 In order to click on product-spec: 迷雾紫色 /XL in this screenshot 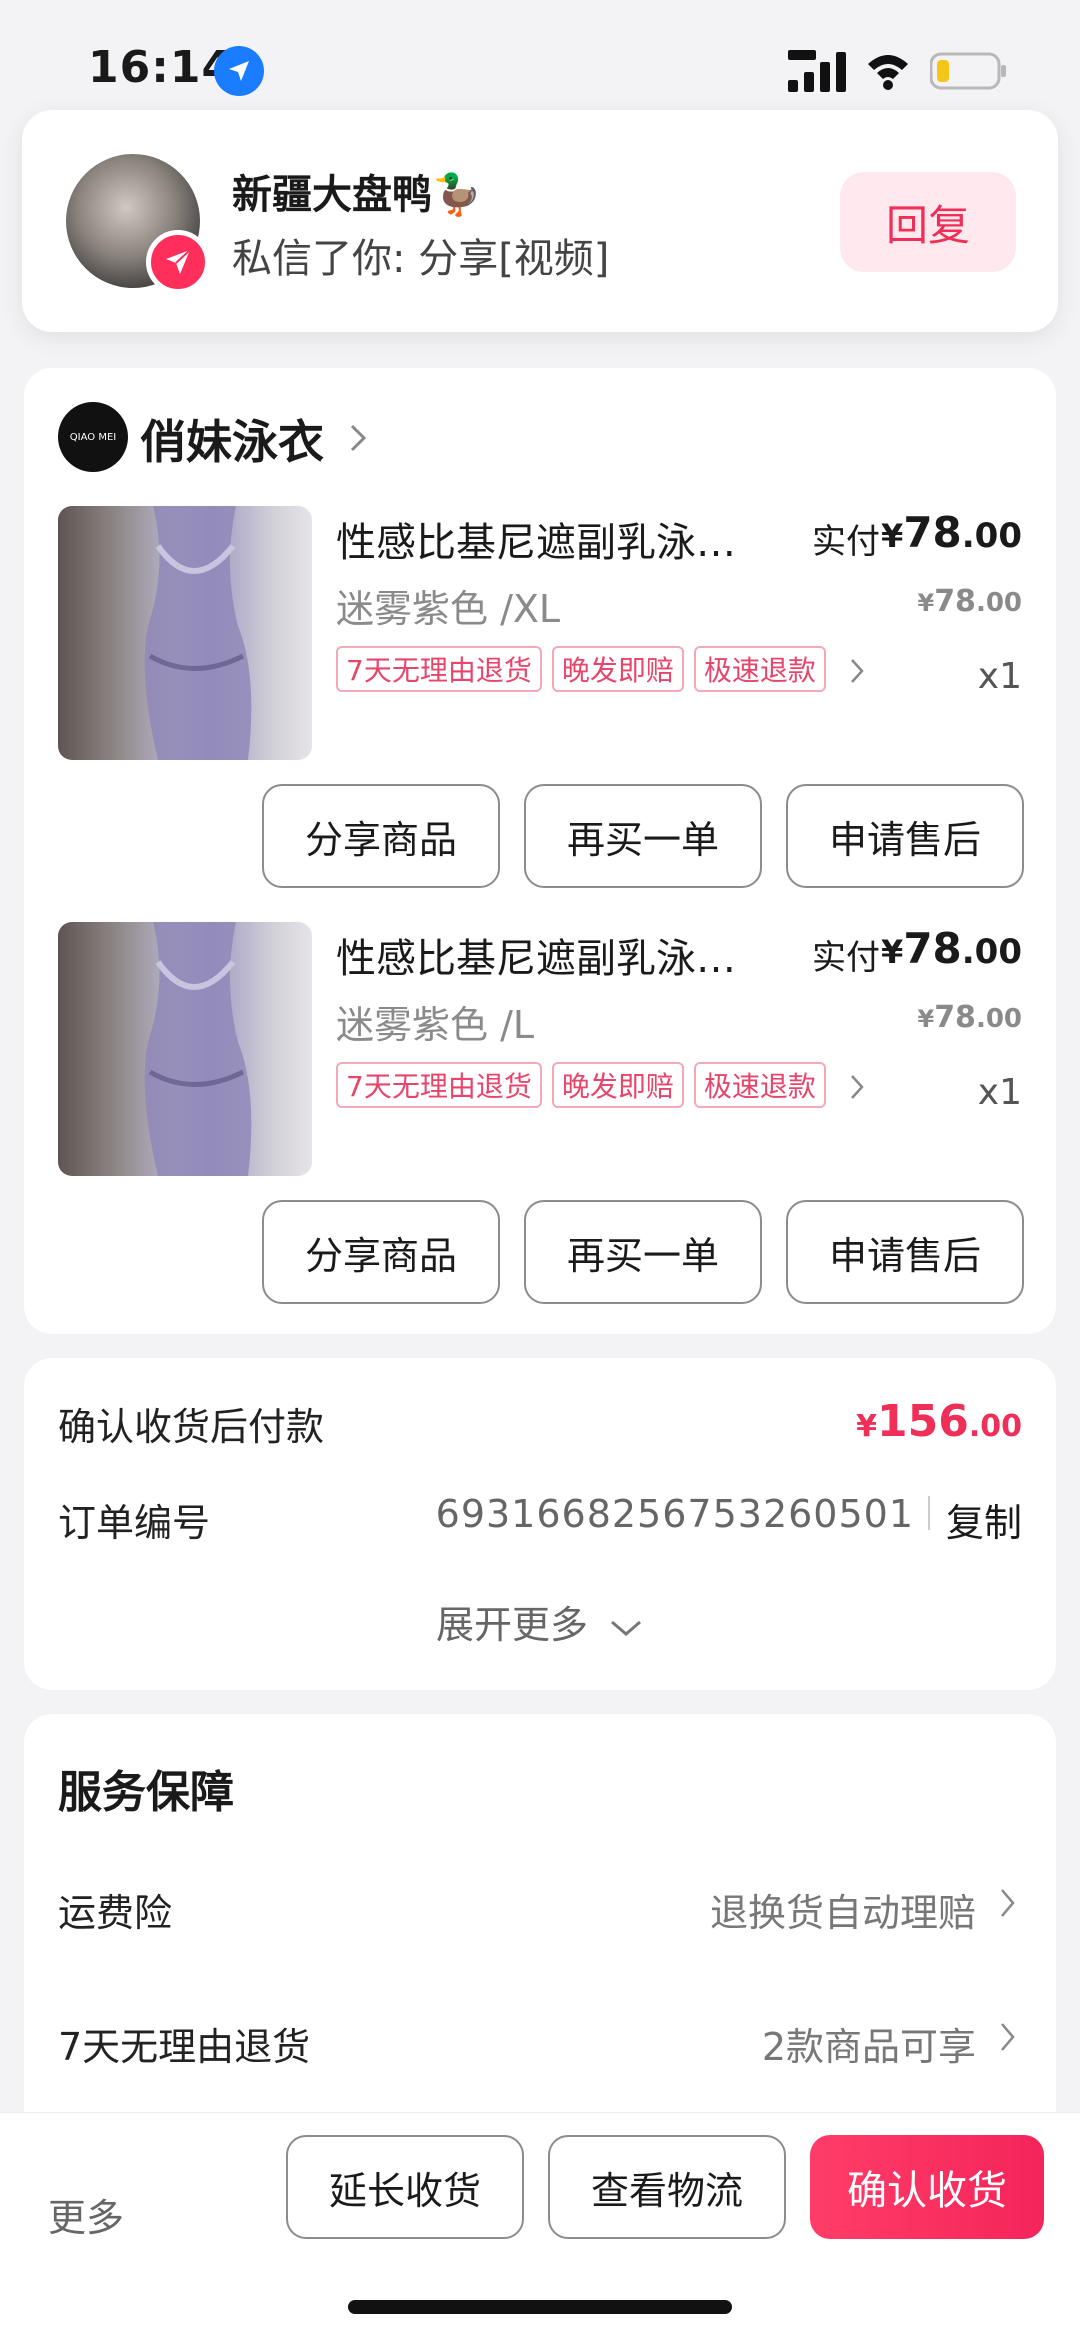, I will do `click(448, 609)`.